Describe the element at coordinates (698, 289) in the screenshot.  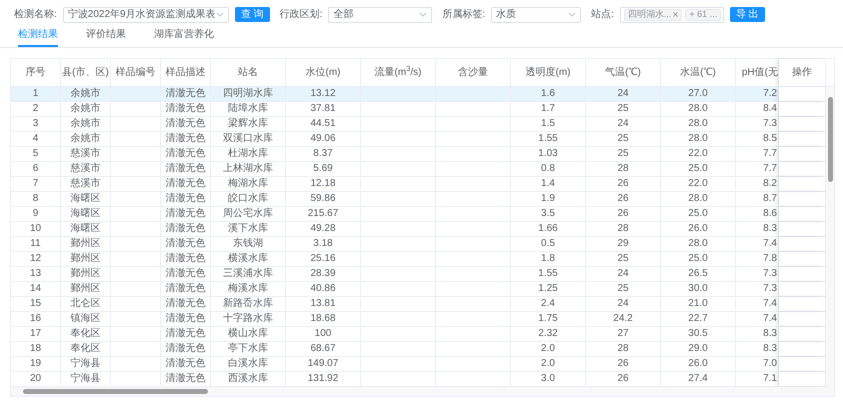
I see `table-cell: 30.0` at that location.